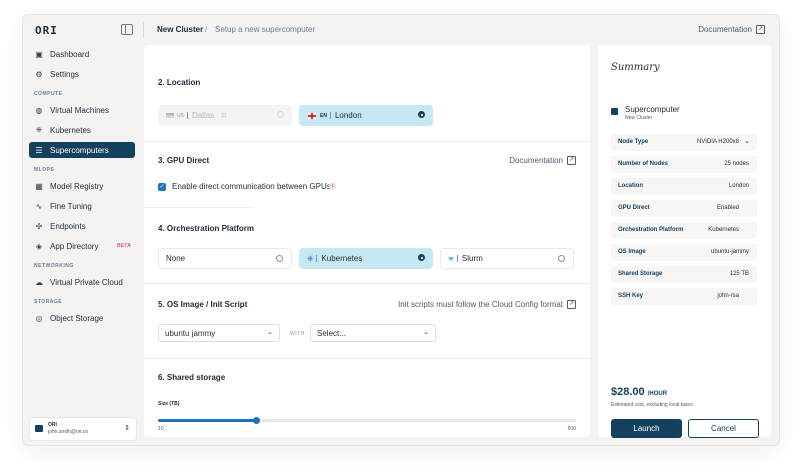 The image size is (800, 476). I want to click on sidebar-item-dashboard: ▣ Dashboard, so click(82, 54).